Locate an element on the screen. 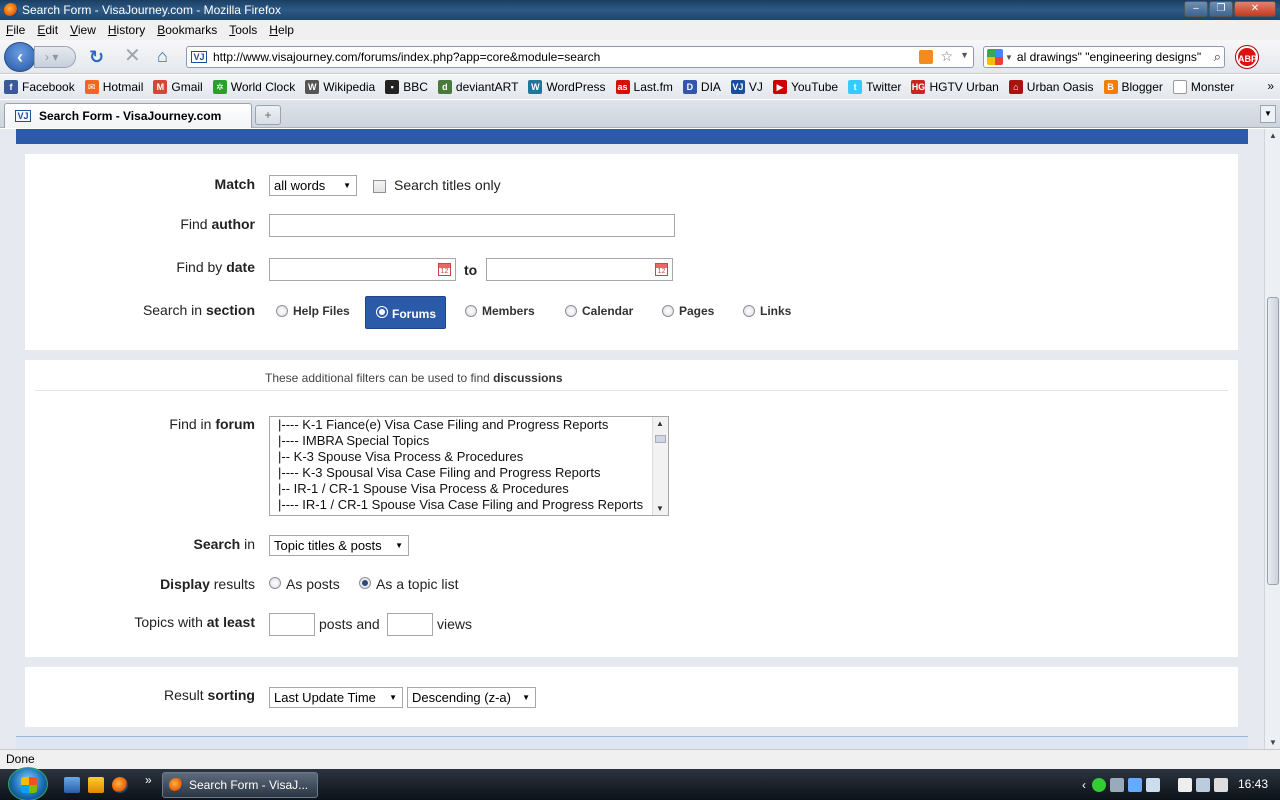  author-input is located at coordinates (472, 225).